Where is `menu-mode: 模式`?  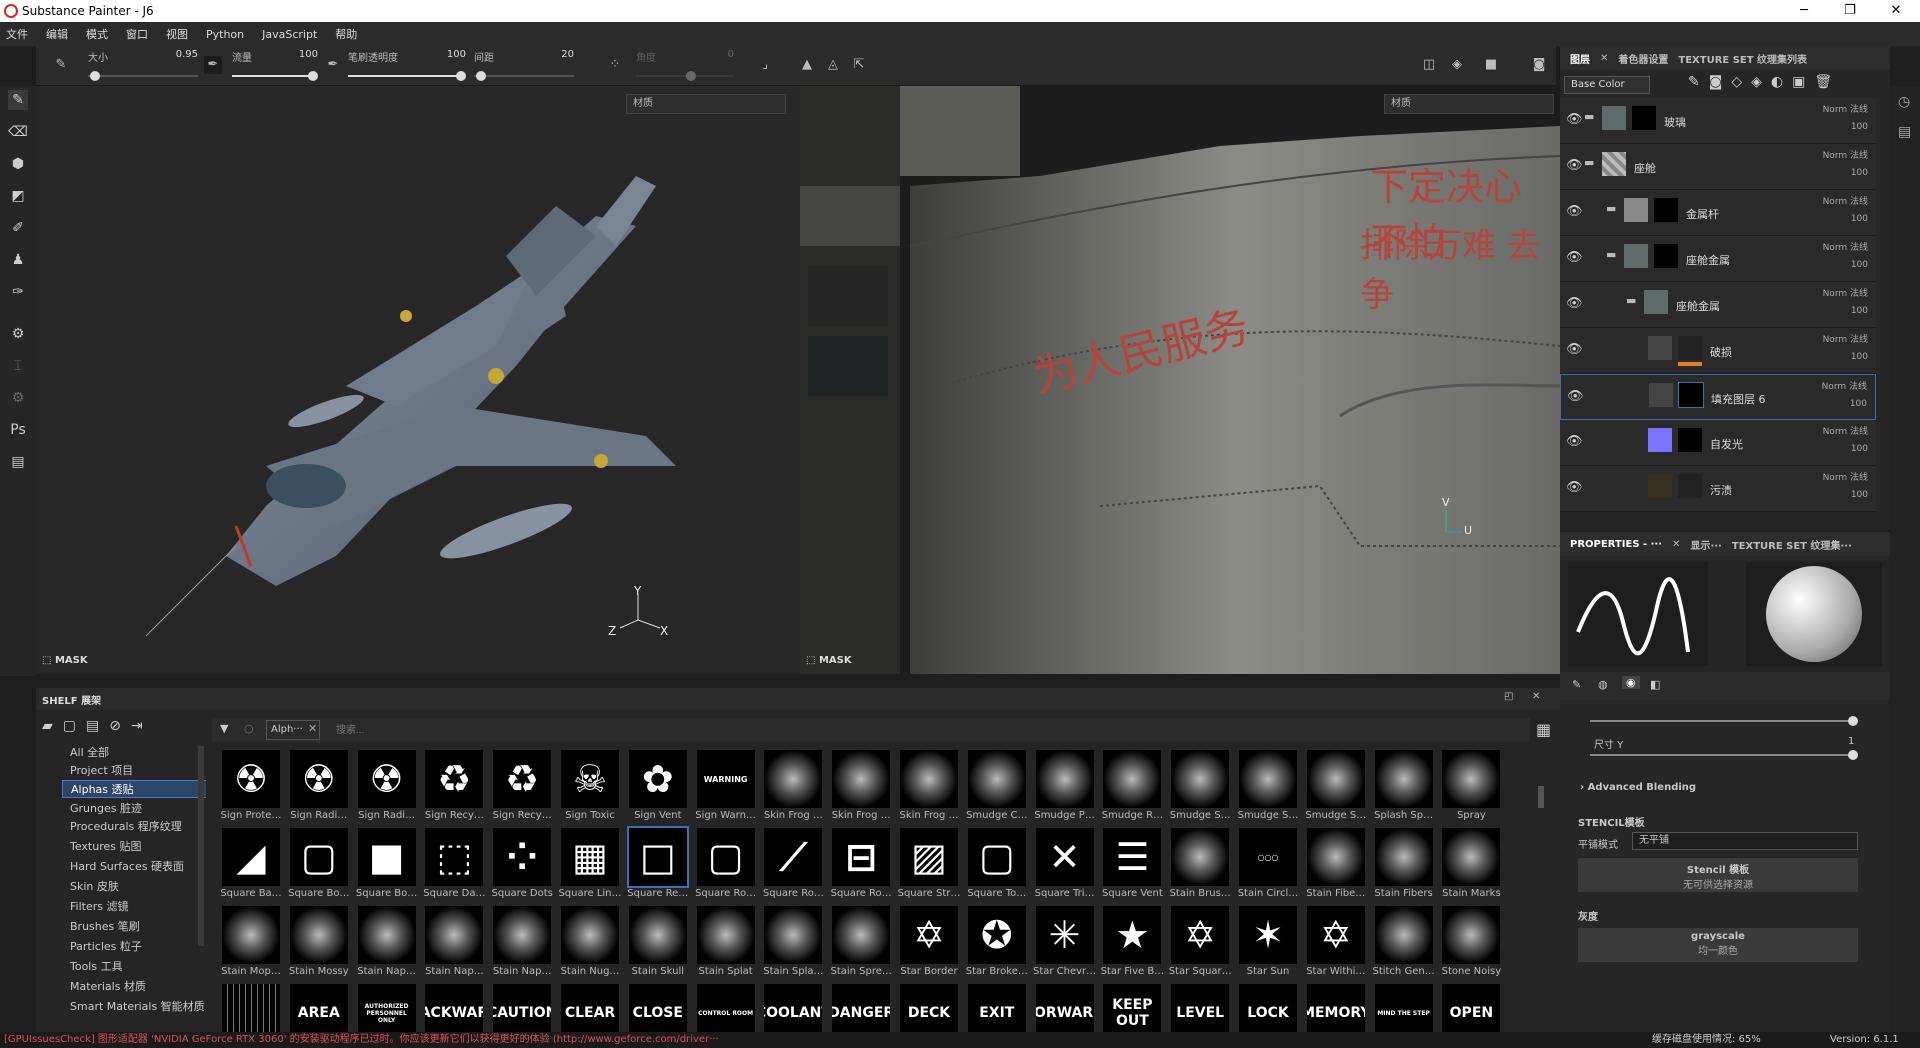 menu-mode: 模式 is located at coordinates (97, 34).